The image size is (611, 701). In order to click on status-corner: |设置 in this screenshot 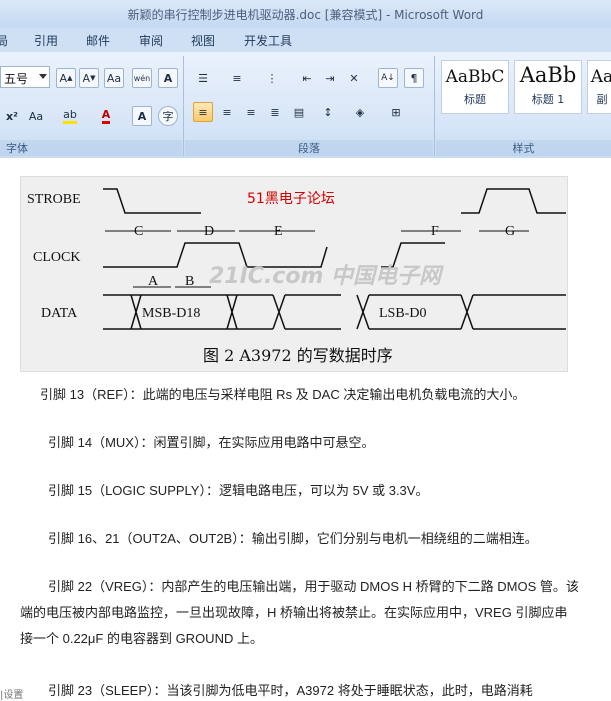, I will do `click(12, 695)`.